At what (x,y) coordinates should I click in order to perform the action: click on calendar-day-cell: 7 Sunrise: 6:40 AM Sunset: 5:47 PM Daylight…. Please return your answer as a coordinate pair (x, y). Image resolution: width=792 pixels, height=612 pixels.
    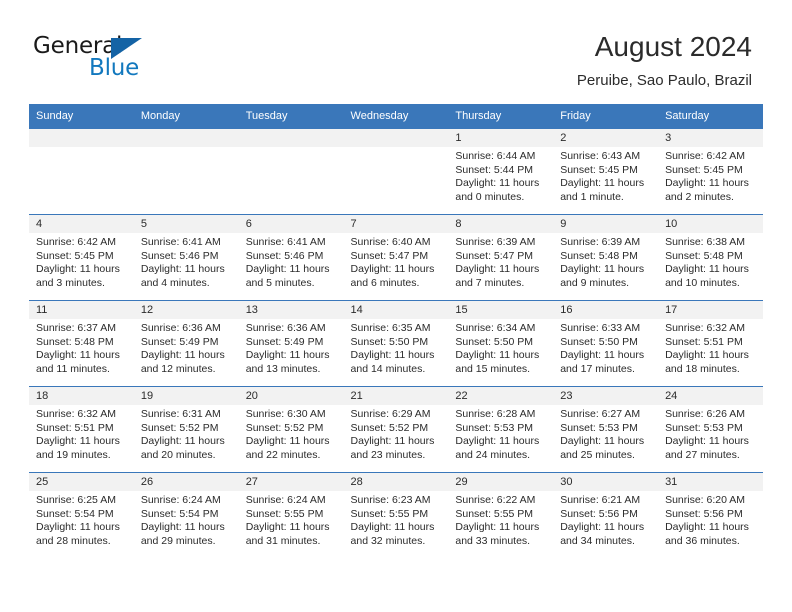
    Looking at the image, I should click on (396, 257).